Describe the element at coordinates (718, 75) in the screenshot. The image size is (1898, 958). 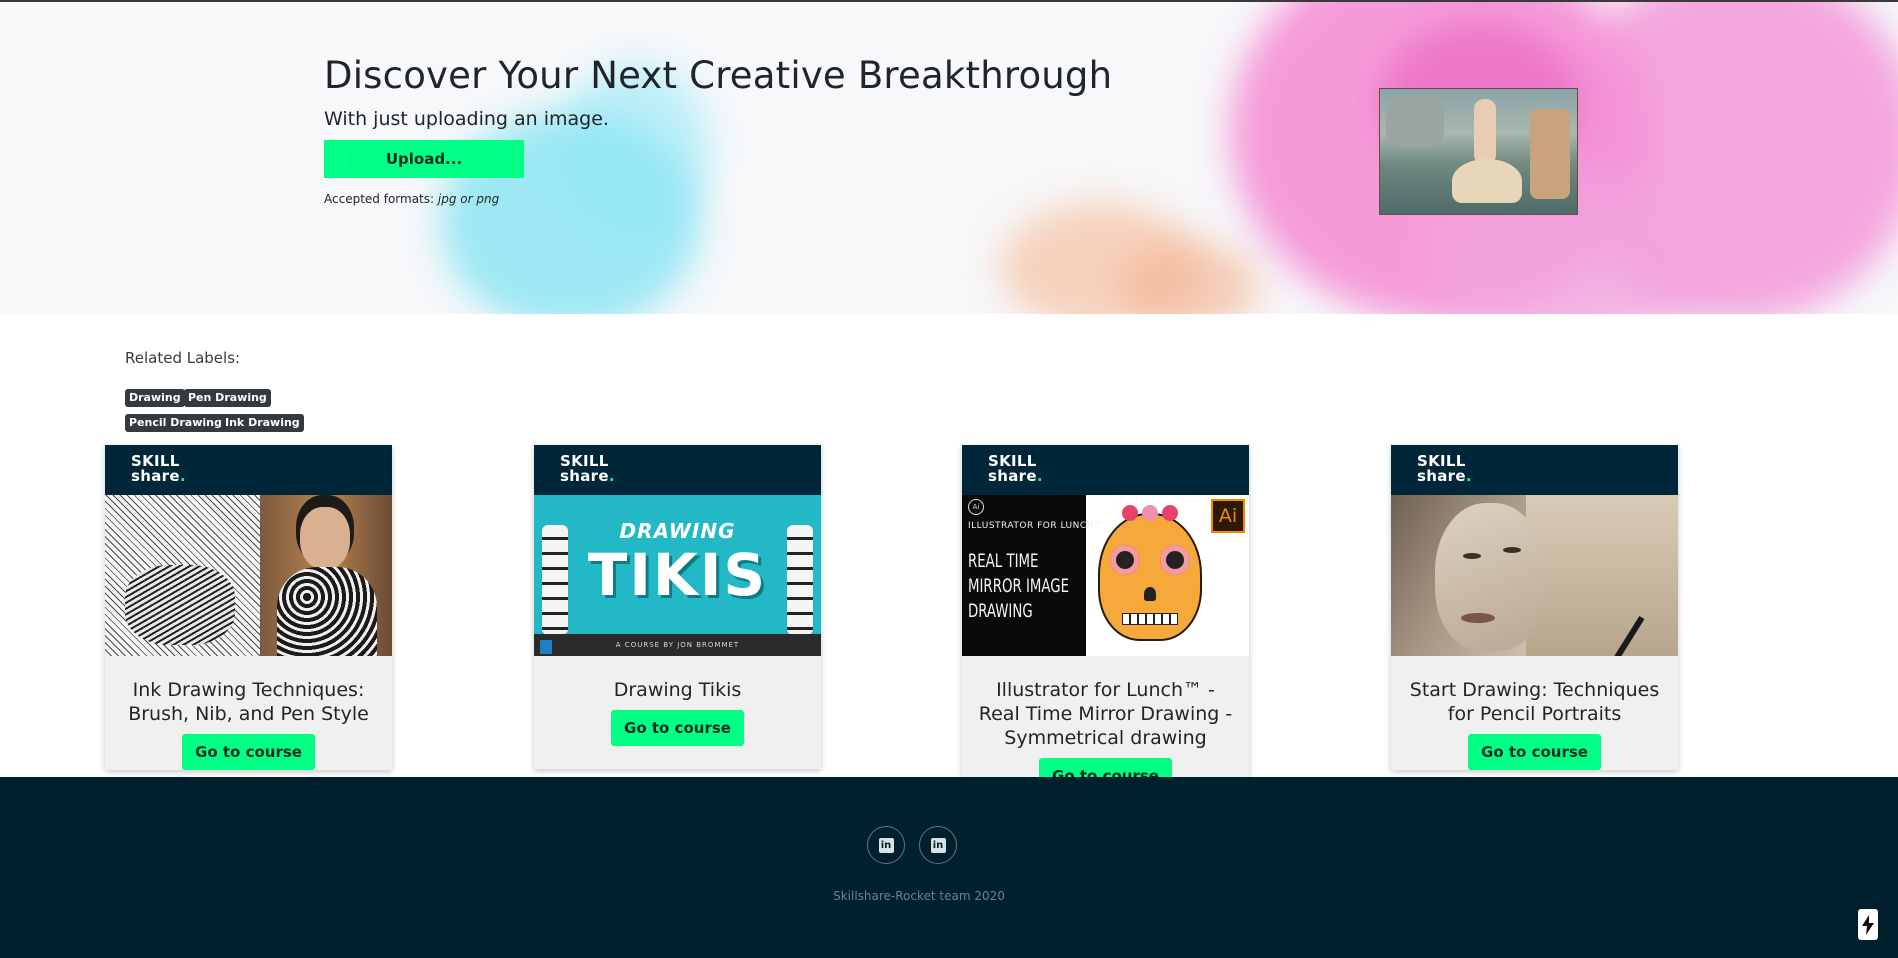
I see `page-title: Discover Your Next Creative Breakthrough` at that location.